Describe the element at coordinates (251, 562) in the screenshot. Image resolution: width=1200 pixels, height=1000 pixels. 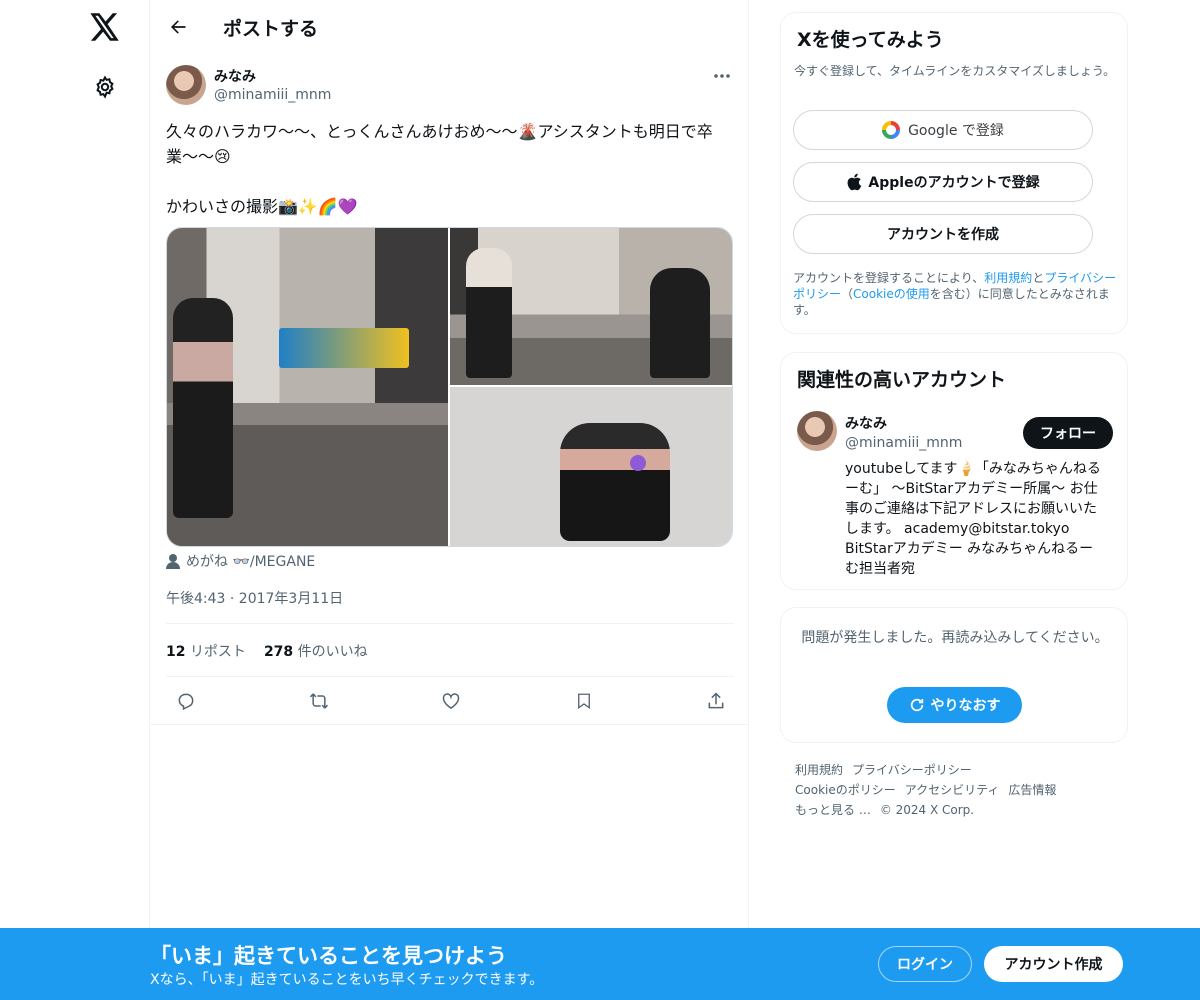
I see `tagged-user-label: めがね 👓/MEGANE` at that location.